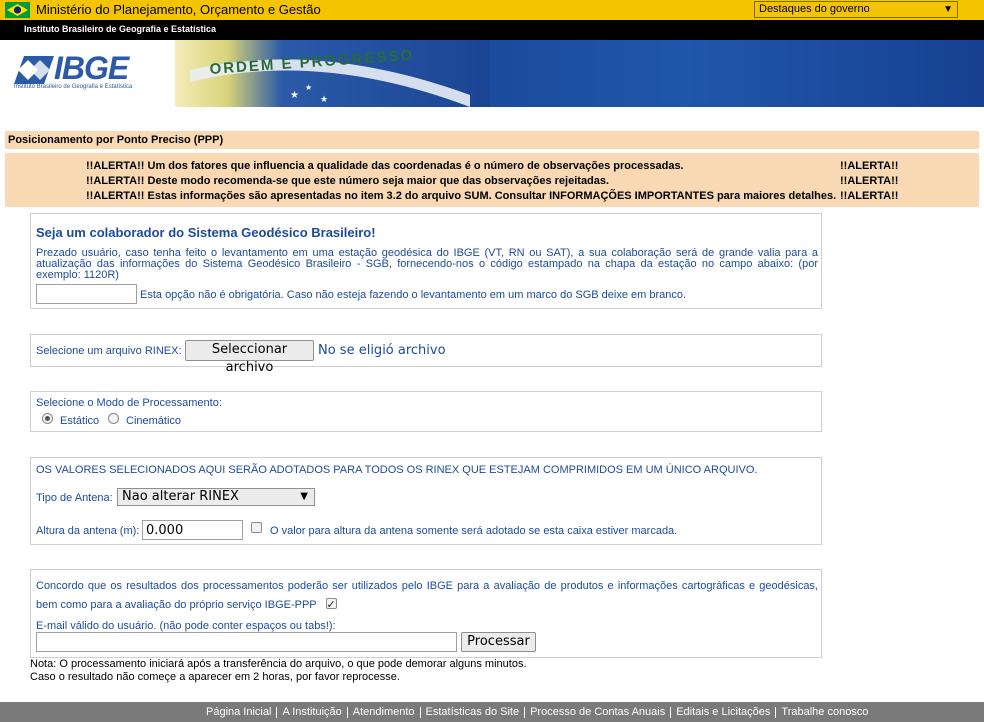 The width and height of the screenshot is (984, 722). Describe the element at coordinates (79, 421) in the screenshot. I see `static-mode-label: Estático` at that location.